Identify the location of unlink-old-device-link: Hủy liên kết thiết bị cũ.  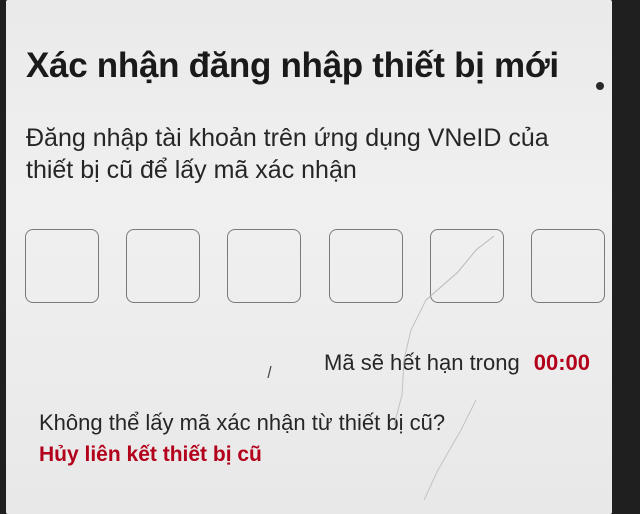
(150, 455).